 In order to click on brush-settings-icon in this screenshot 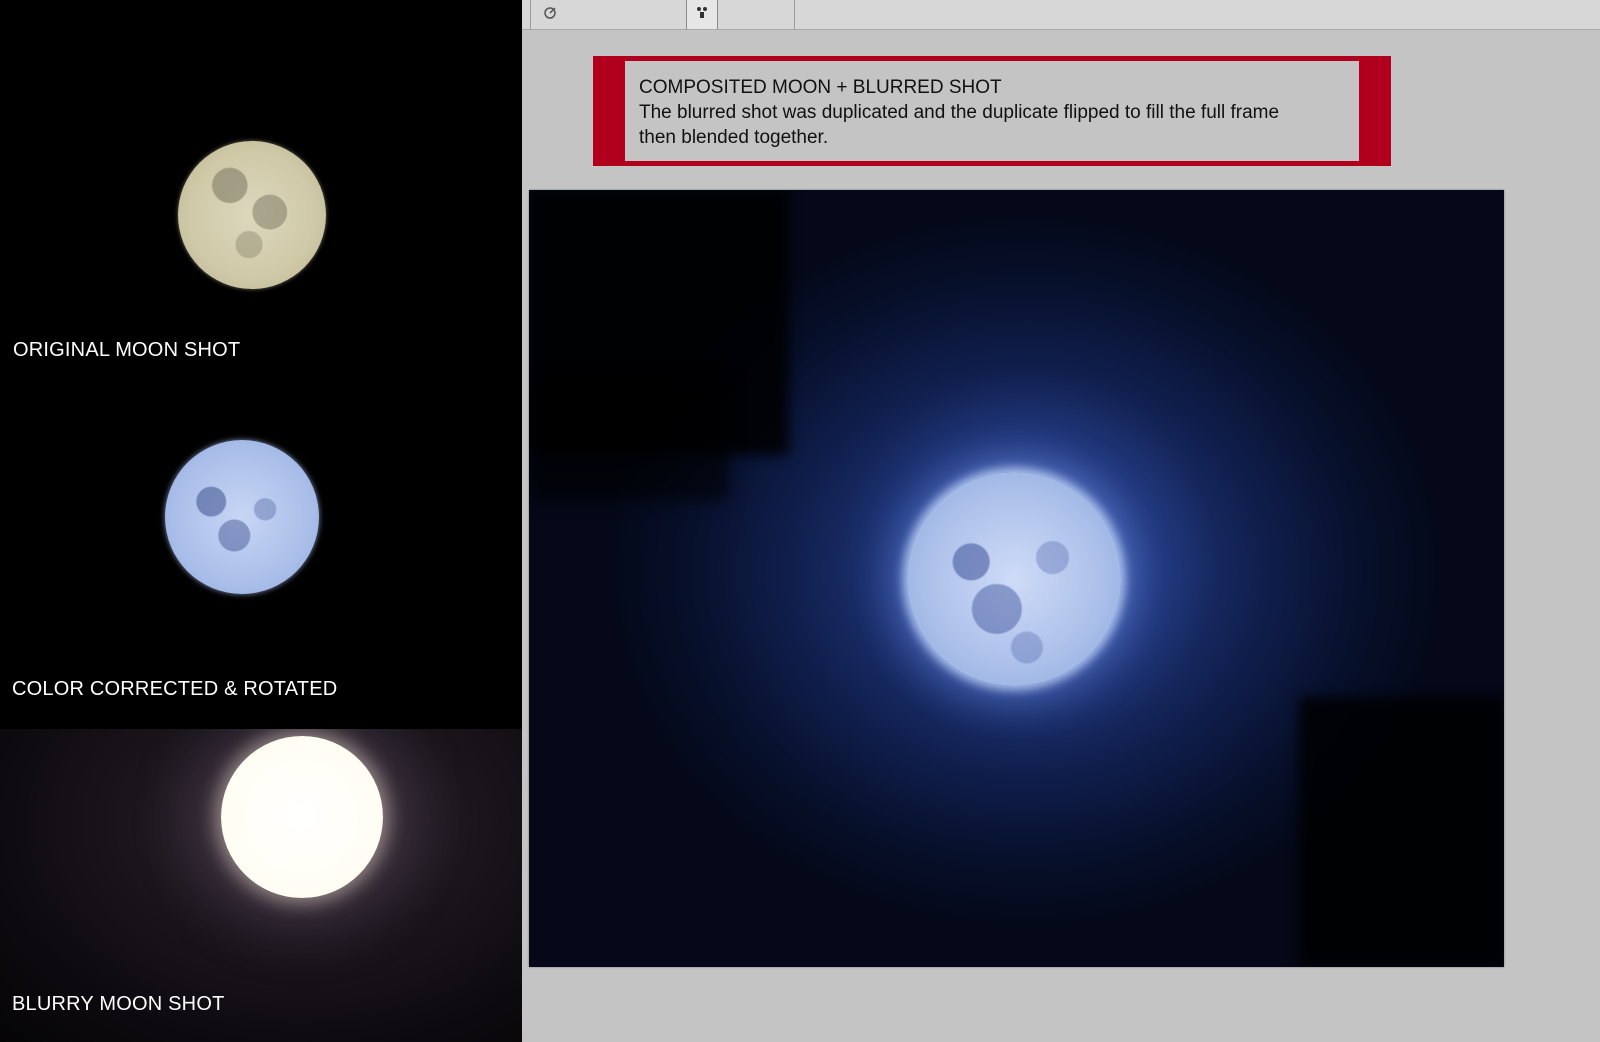, I will do `click(550, 14)`.